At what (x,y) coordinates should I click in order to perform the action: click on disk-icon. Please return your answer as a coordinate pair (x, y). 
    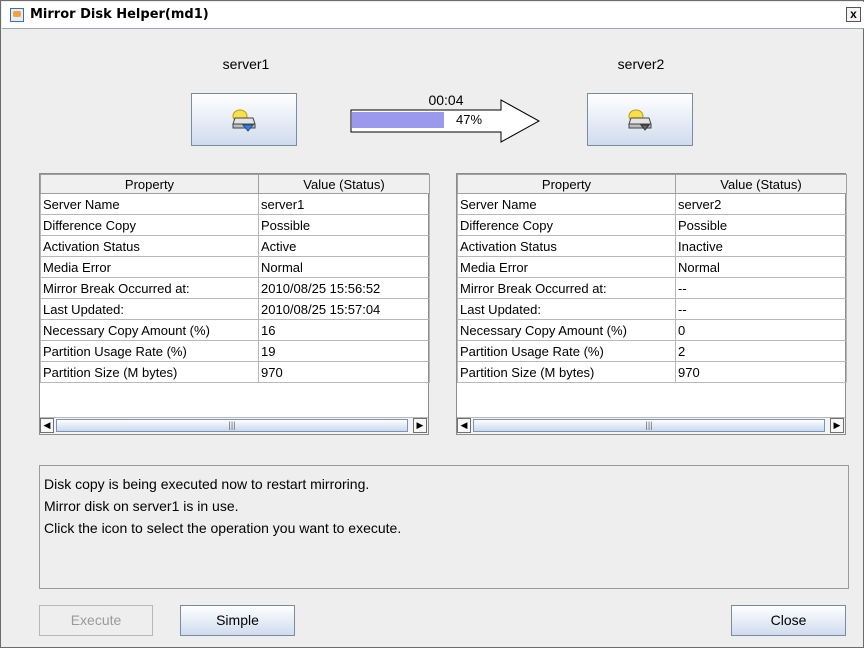
    Looking at the image, I should click on (640, 120).